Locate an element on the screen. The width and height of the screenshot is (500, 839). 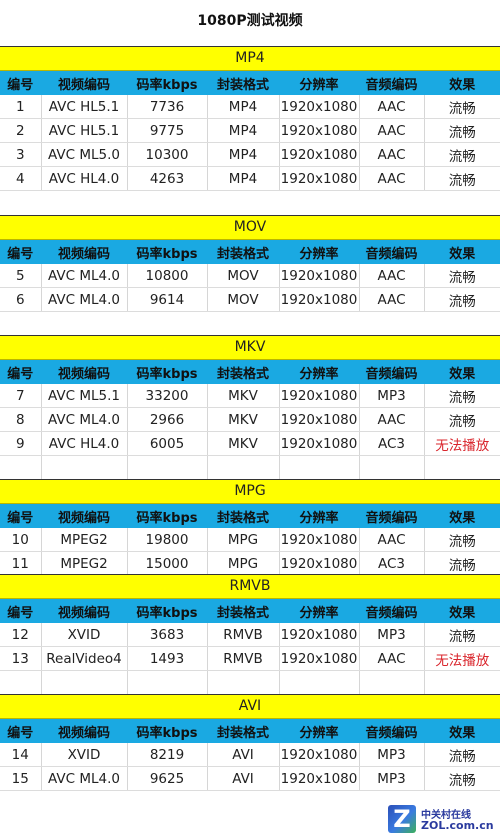
table-cell: 4263 is located at coordinates (167, 178).